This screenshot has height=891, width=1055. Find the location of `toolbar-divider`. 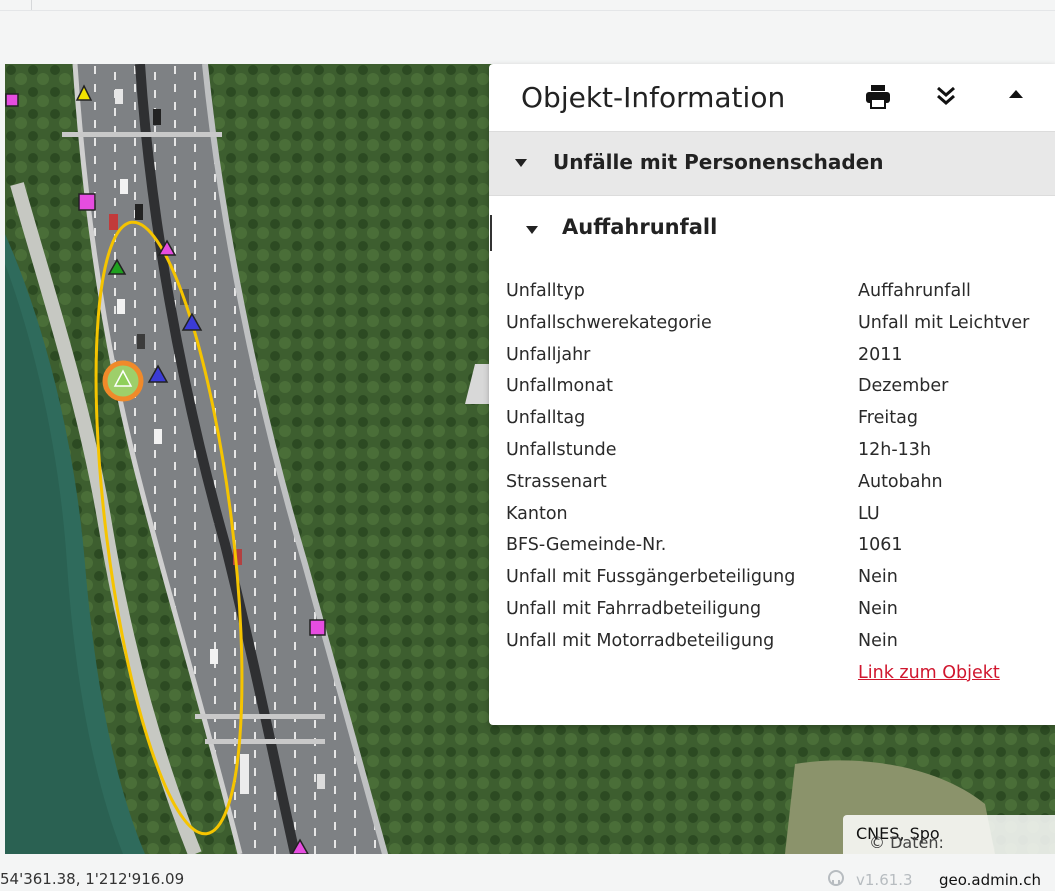

toolbar-divider is located at coordinates (31, 5).